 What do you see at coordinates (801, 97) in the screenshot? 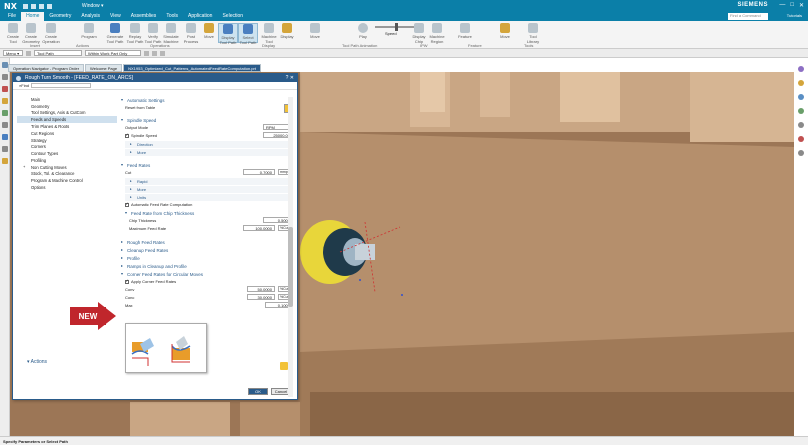
I see `zoom-icon` at bounding box center [801, 97].